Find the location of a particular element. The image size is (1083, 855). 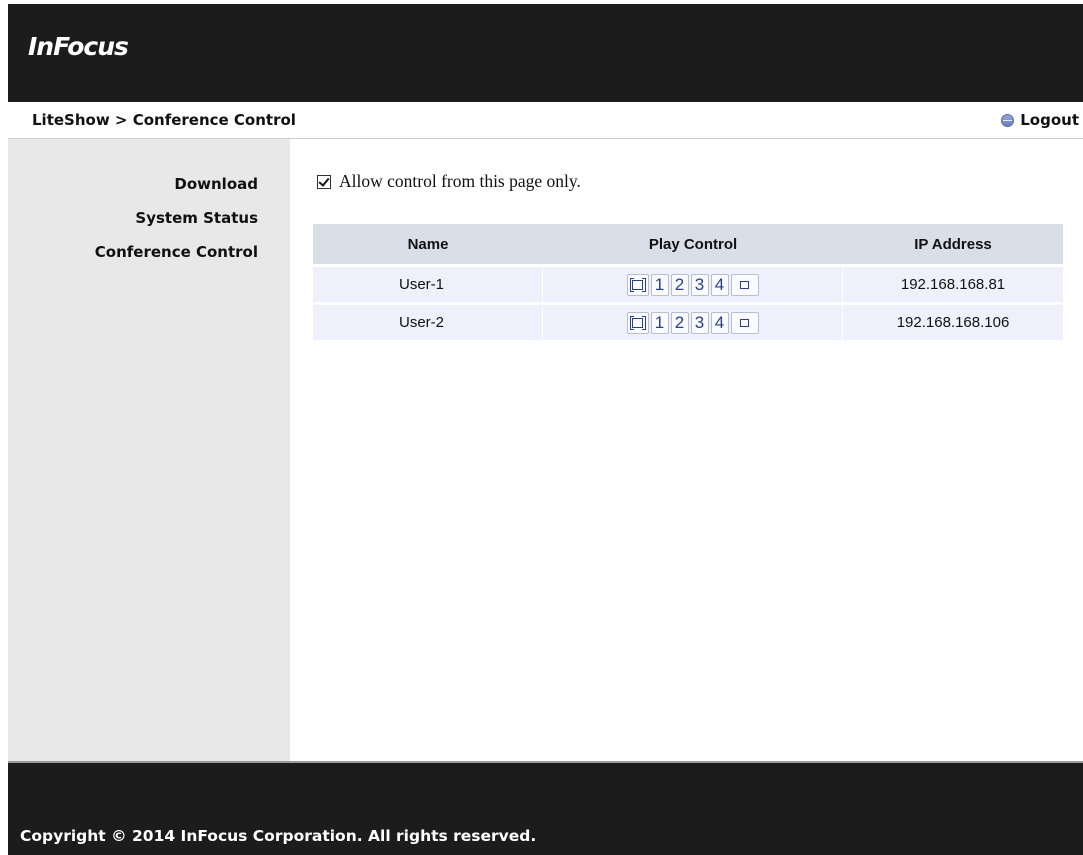

table-row: User-1 1 2 3 4 192.168.168.81 is located at coordinates (688, 284).